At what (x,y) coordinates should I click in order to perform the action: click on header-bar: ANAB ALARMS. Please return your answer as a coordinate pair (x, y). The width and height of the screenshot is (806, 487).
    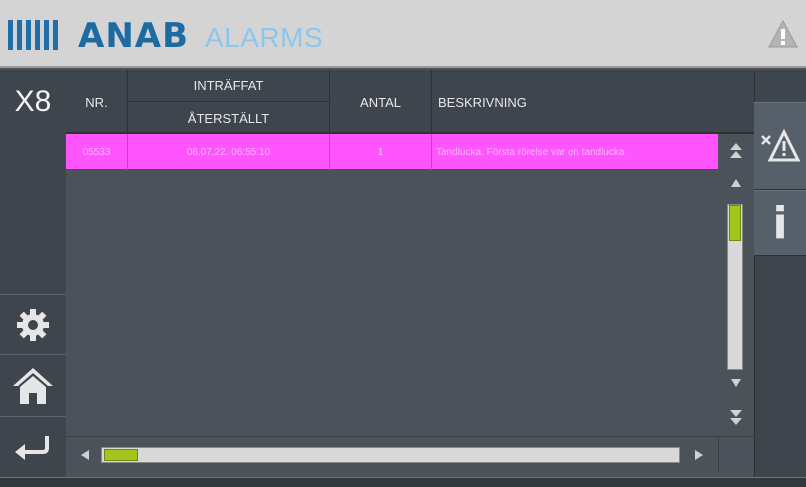
    Looking at the image, I should click on (403, 34).